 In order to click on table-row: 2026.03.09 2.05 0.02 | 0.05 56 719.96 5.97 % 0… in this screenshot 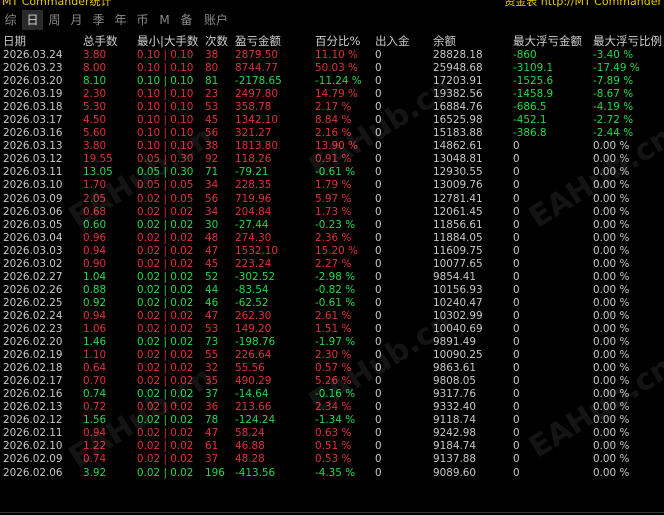, I will do `click(333, 199)`.